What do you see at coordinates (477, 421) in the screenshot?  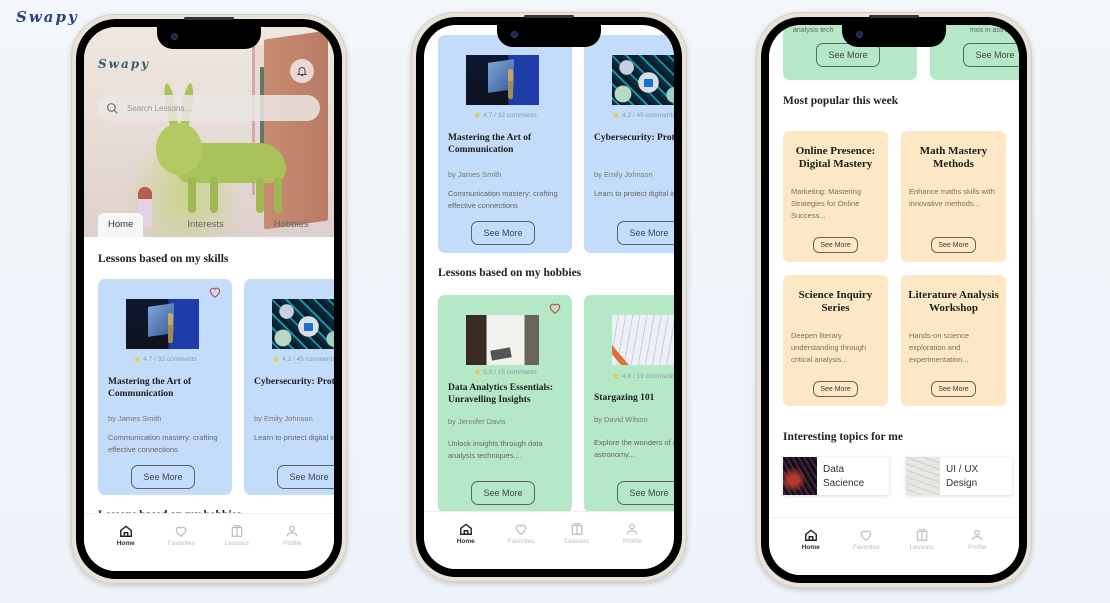 I see `lesson-author: by Jennifer Davis` at bounding box center [477, 421].